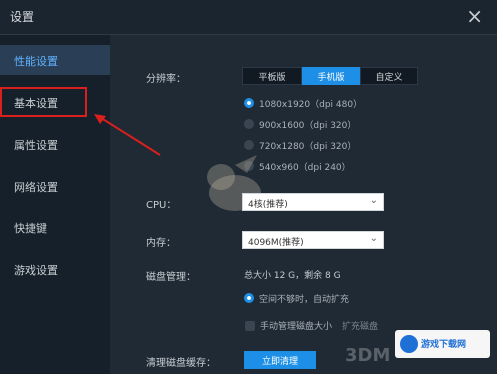  What do you see at coordinates (36, 145) in the screenshot?
I see `sidebar-item-label: 属性设置` at bounding box center [36, 145].